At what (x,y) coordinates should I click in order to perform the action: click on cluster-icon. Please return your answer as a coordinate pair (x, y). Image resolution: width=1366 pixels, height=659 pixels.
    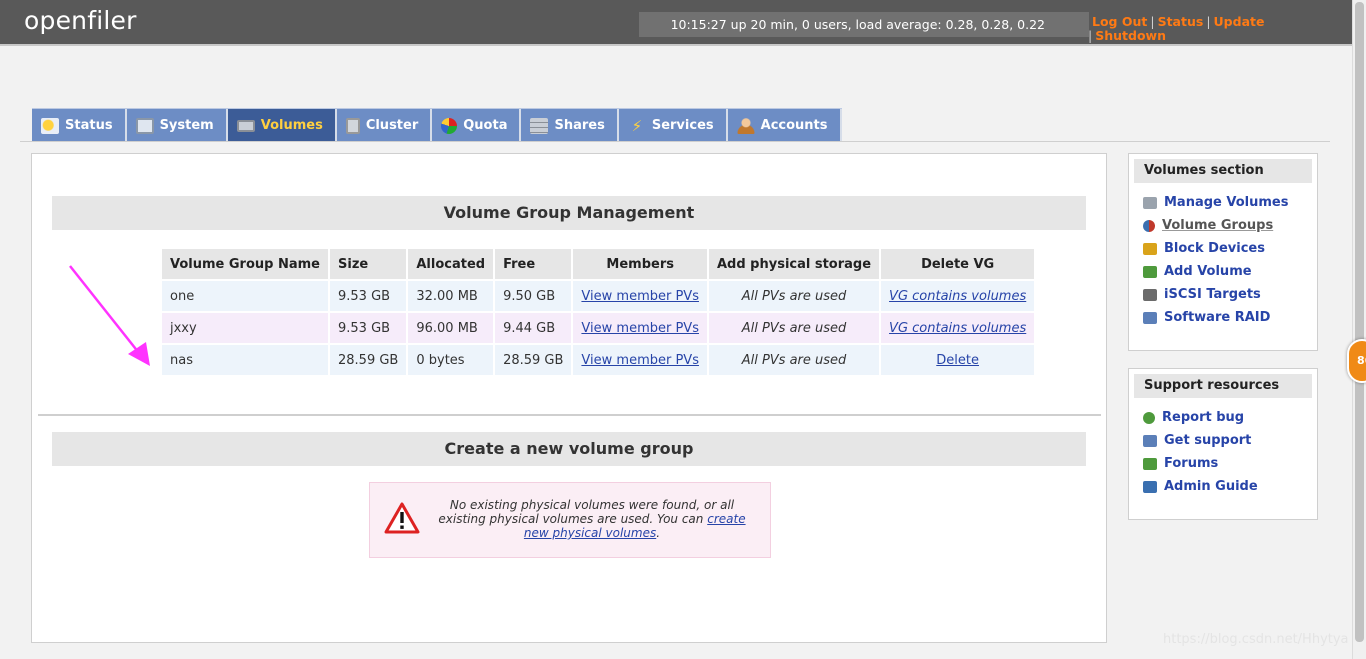
    Looking at the image, I should click on (352, 125).